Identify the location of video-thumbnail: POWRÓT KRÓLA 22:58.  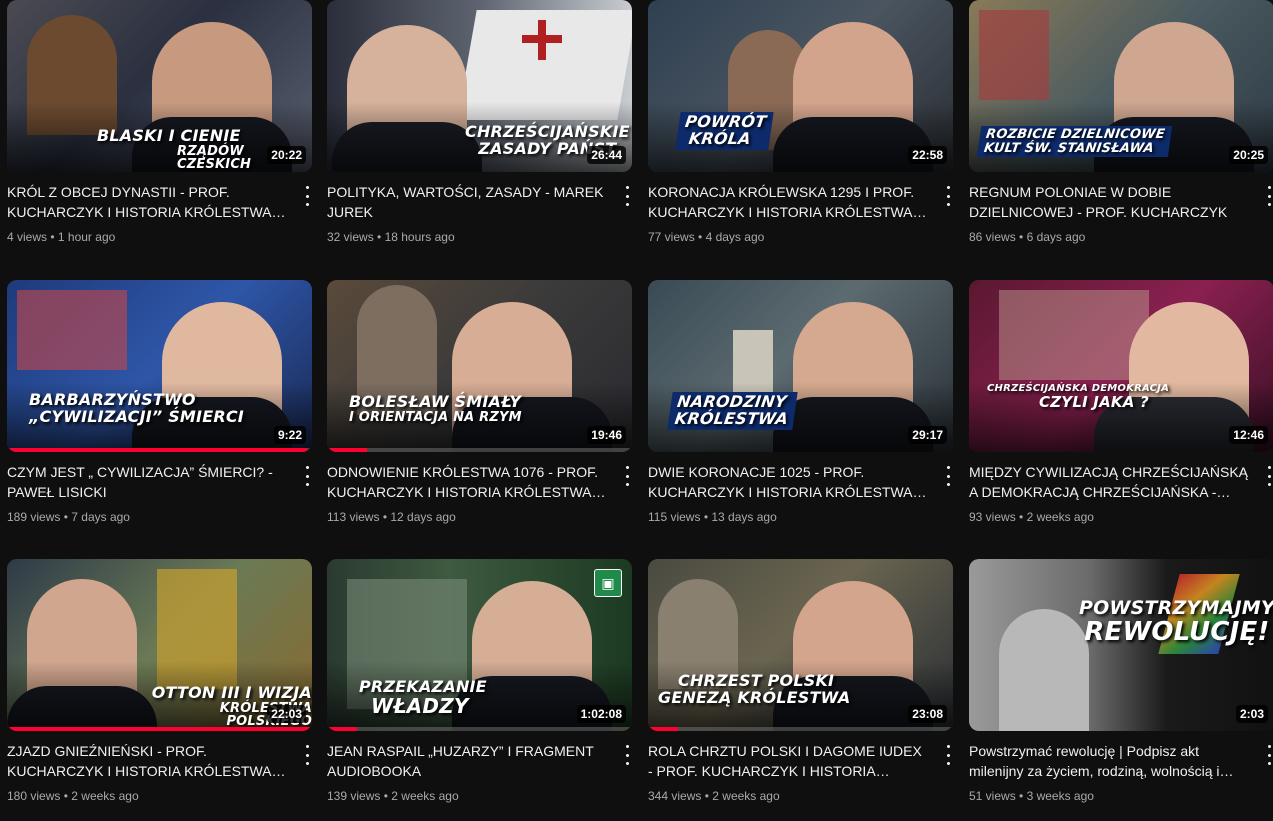
(800, 86).